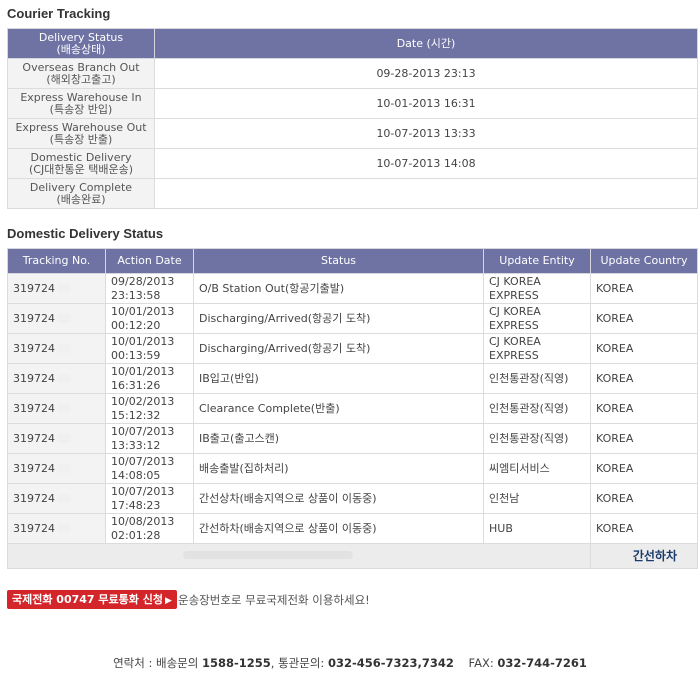 Image resolution: width=700 pixels, height=678 pixels. Describe the element at coordinates (338, 468) in the screenshot. I see `status-cell: 배송출발(집하처리)` at that location.